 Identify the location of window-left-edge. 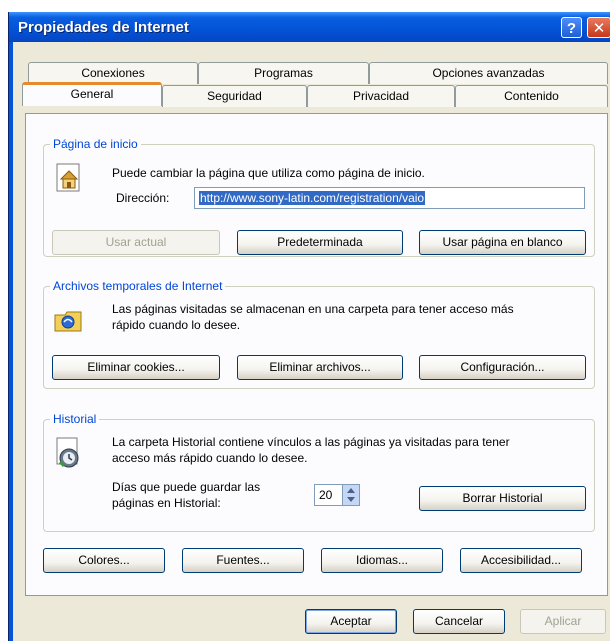
(11, 341).